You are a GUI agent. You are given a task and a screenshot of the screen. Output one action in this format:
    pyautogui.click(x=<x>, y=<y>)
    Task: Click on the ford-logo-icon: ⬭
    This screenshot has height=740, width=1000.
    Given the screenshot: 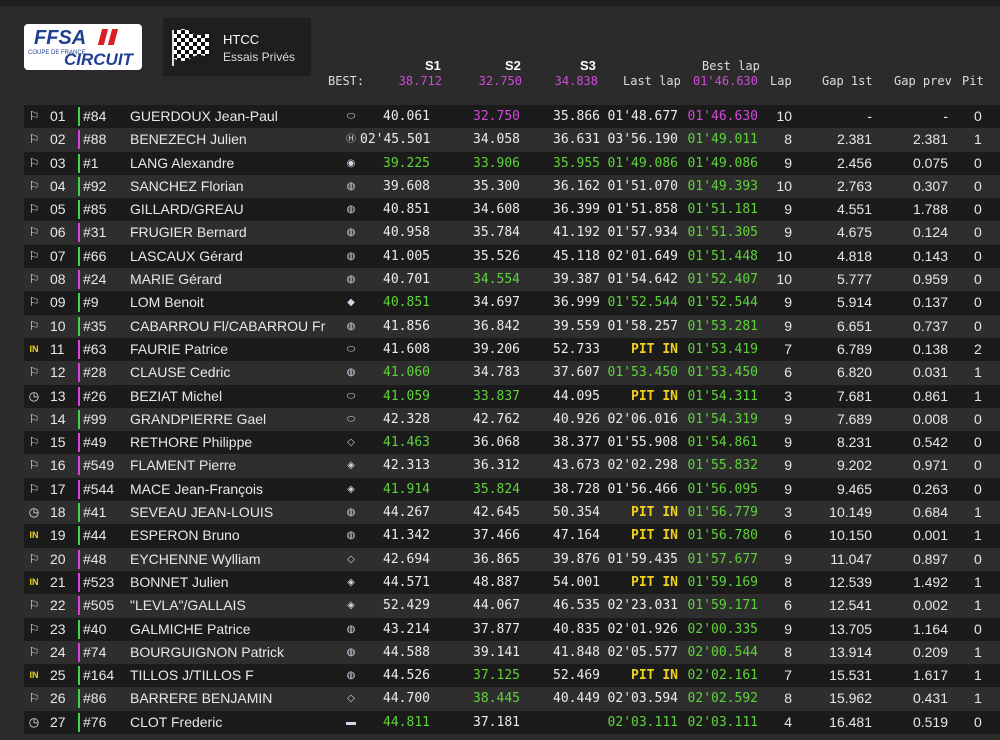 What is the action you would take?
    pyautogui.click(x=351, y=396)
    